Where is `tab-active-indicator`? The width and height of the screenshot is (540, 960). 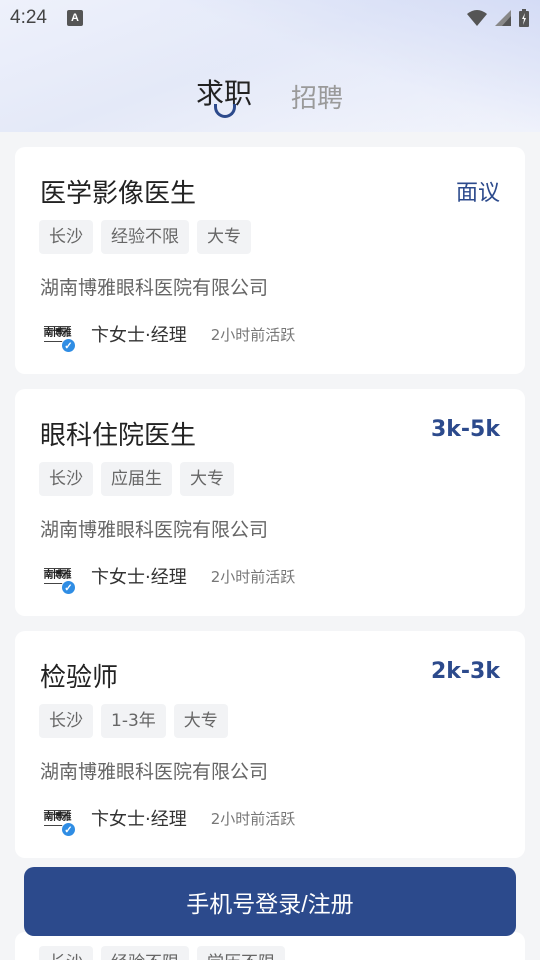
tab-active-indicator is located at coordinates (225, 111).